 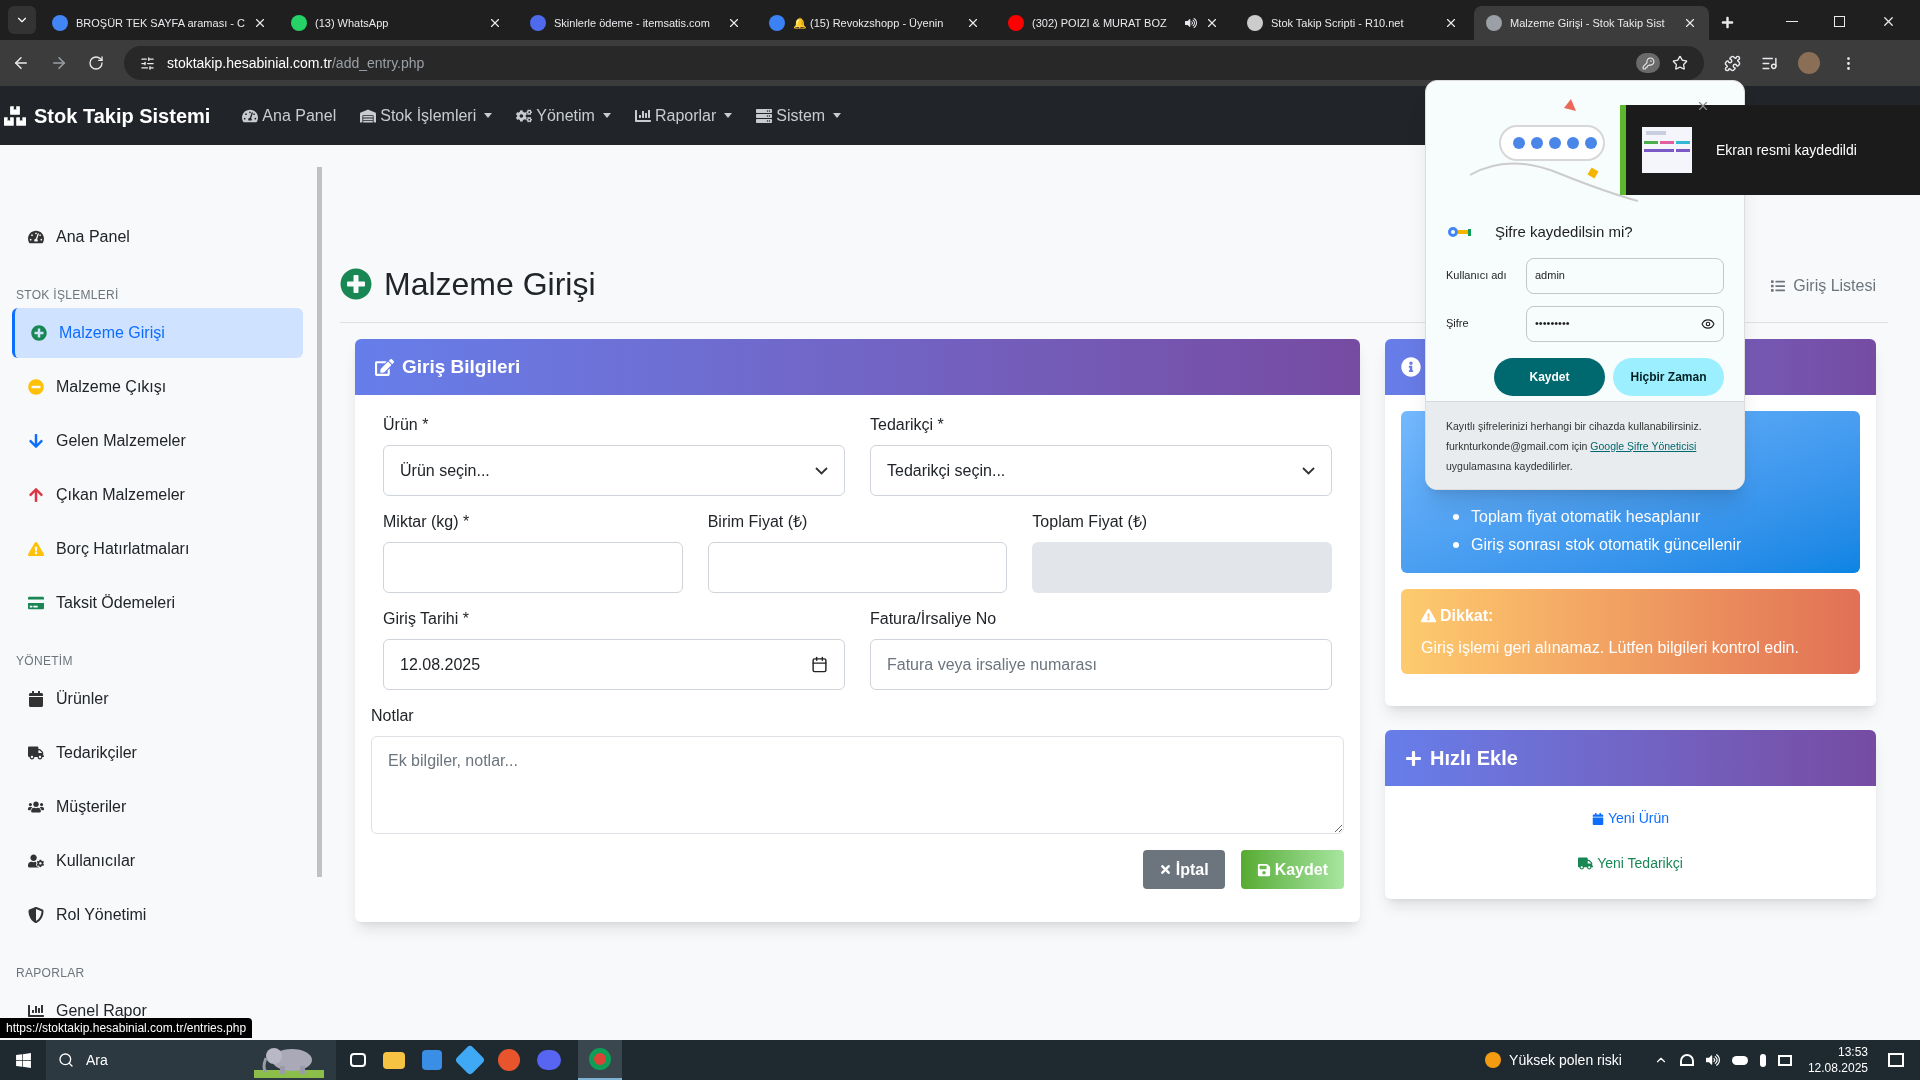 I want to click on nav-menu-item: Raporlar, so click(x=683, y=115).